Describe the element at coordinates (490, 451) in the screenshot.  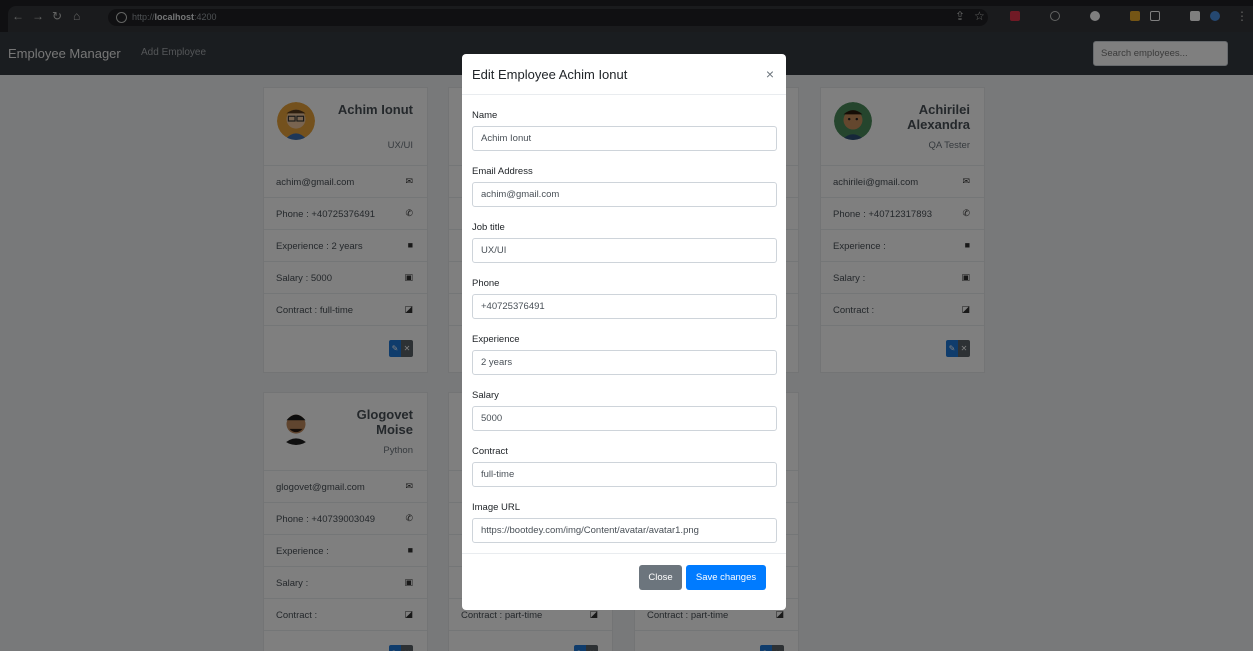
I see `contract-label: Contract` at that location.